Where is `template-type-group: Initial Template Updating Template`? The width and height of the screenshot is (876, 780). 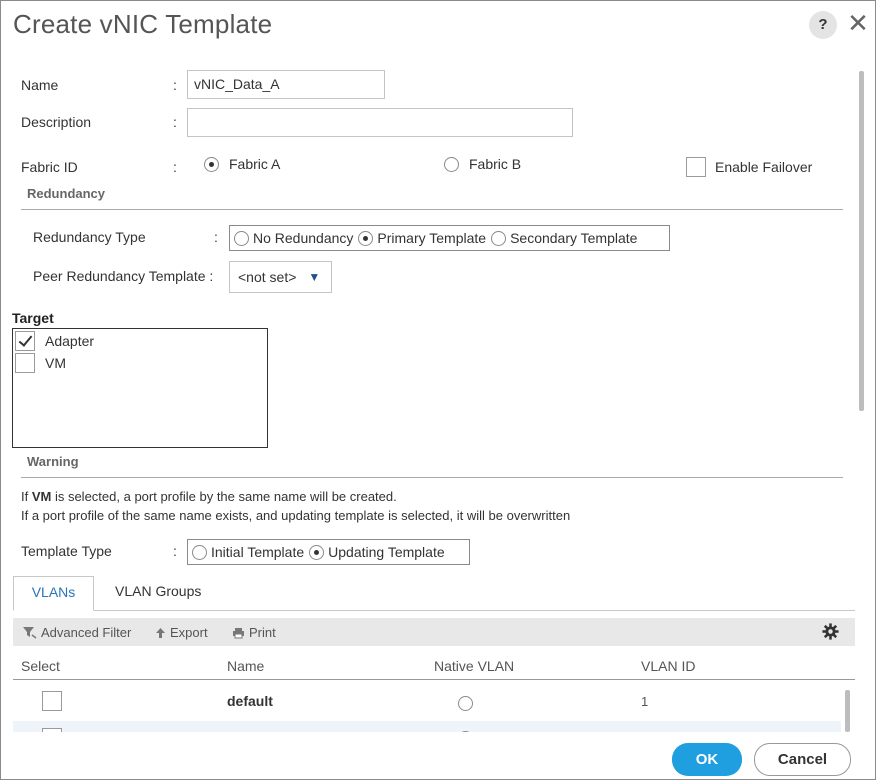
template-type-group: Initial Template Updating Template is located at coordinates (328, 552).